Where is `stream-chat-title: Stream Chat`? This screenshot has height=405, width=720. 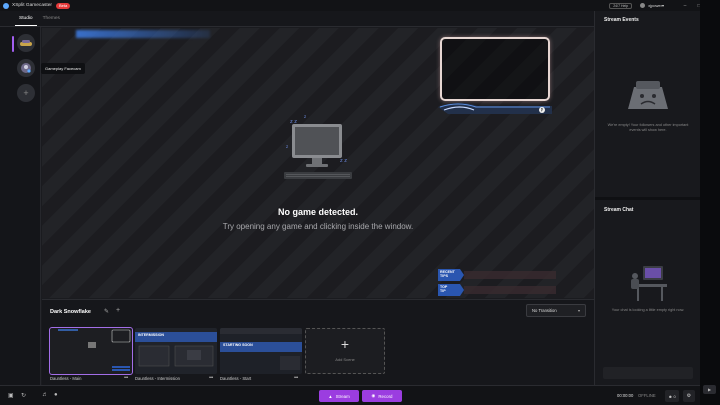
stream-chat-title: Stream Chat is located at coordinates (619, 210).